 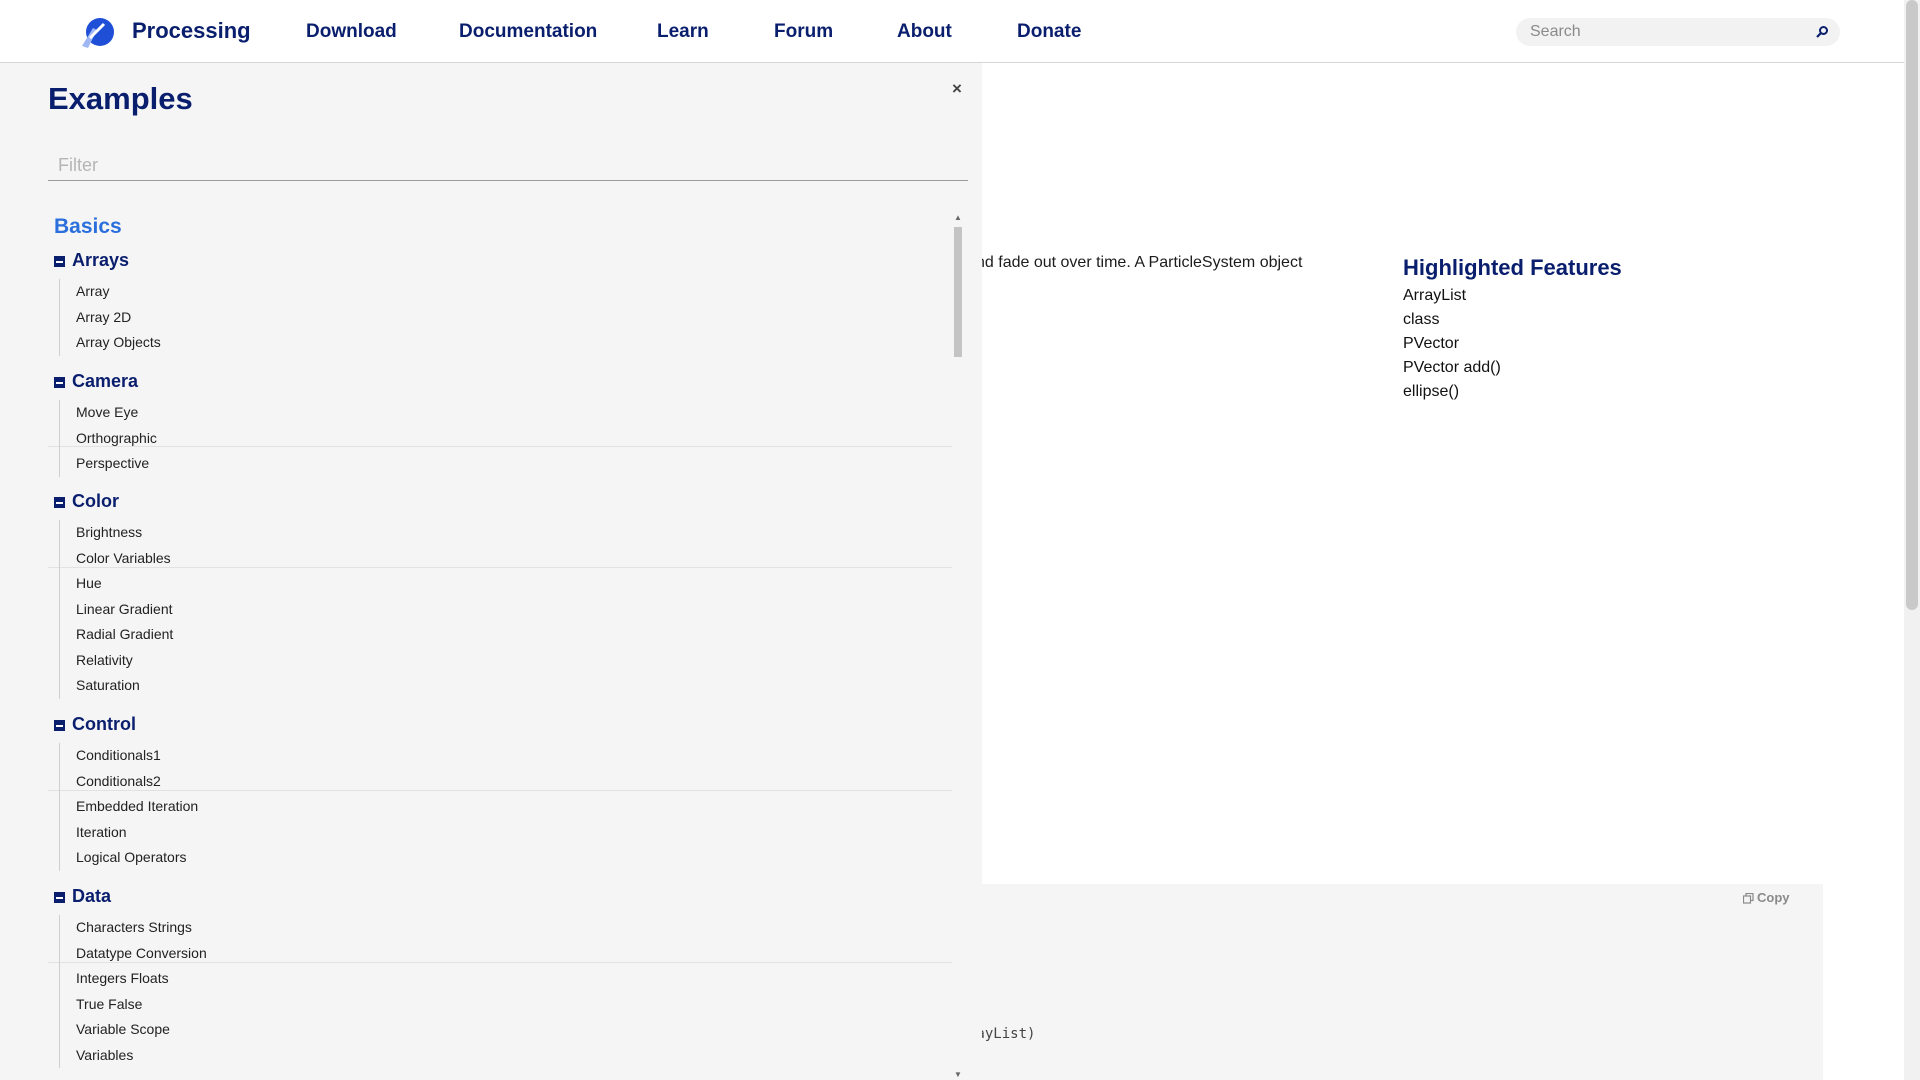 What do you see at coordinates (500, 727) in the screenshot?
I see `group-toggle-control: Control` at bounding box center [500, 727].